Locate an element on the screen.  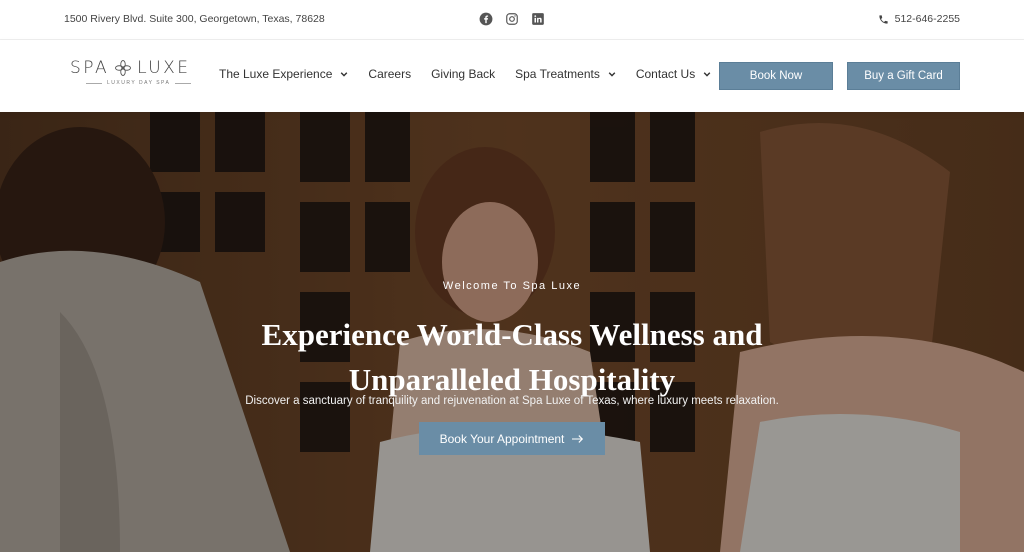
nav-item-giving-back: Giving Back is located at coordinates (463, 74).